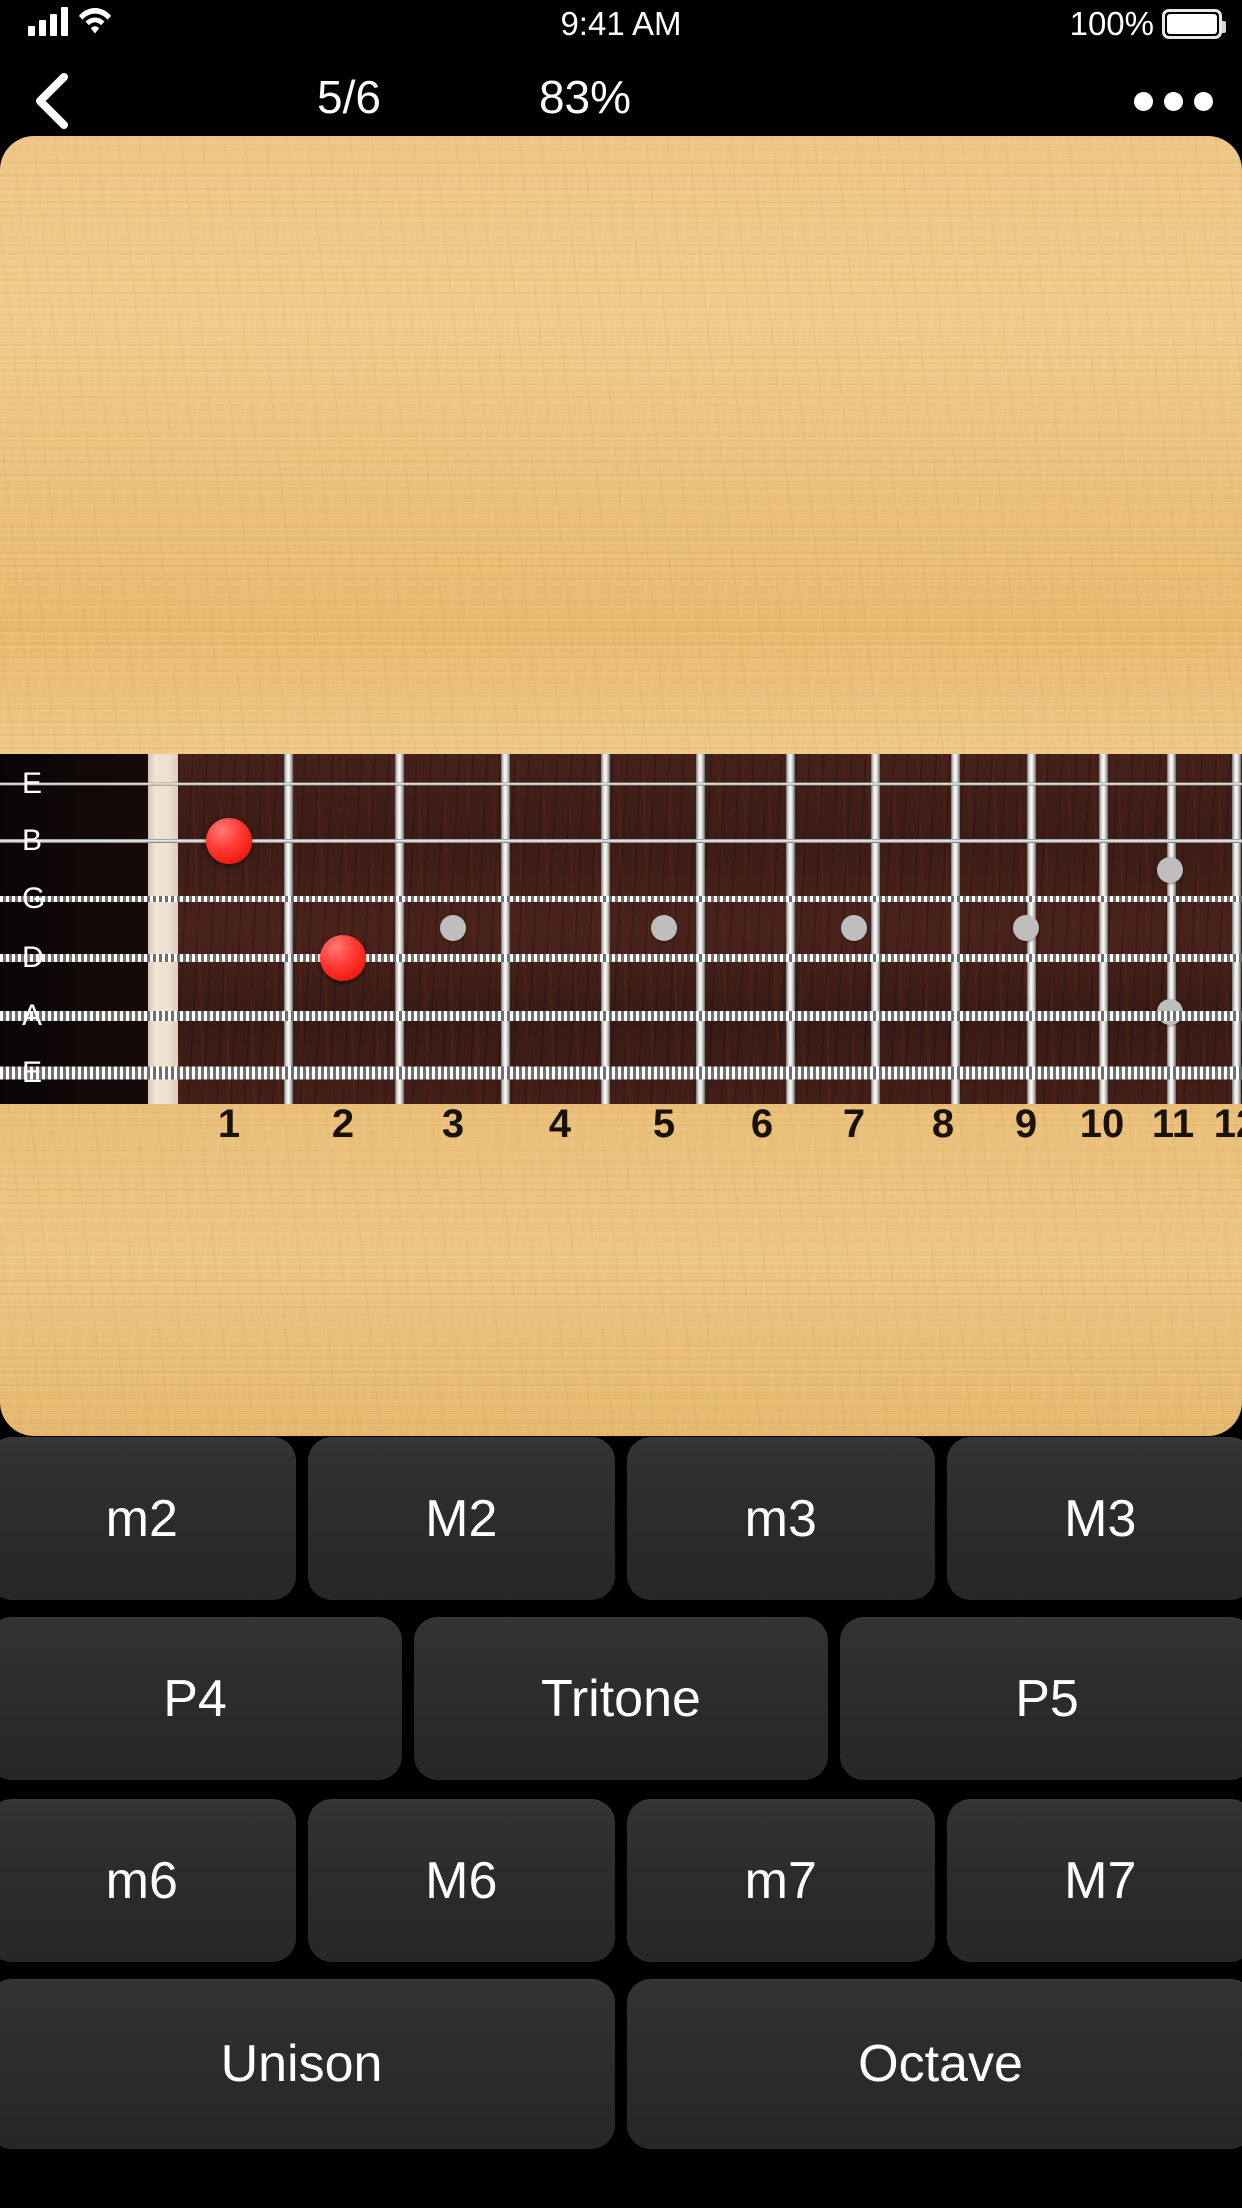  I want to click on fret-number: 8, so click(943, 1124).